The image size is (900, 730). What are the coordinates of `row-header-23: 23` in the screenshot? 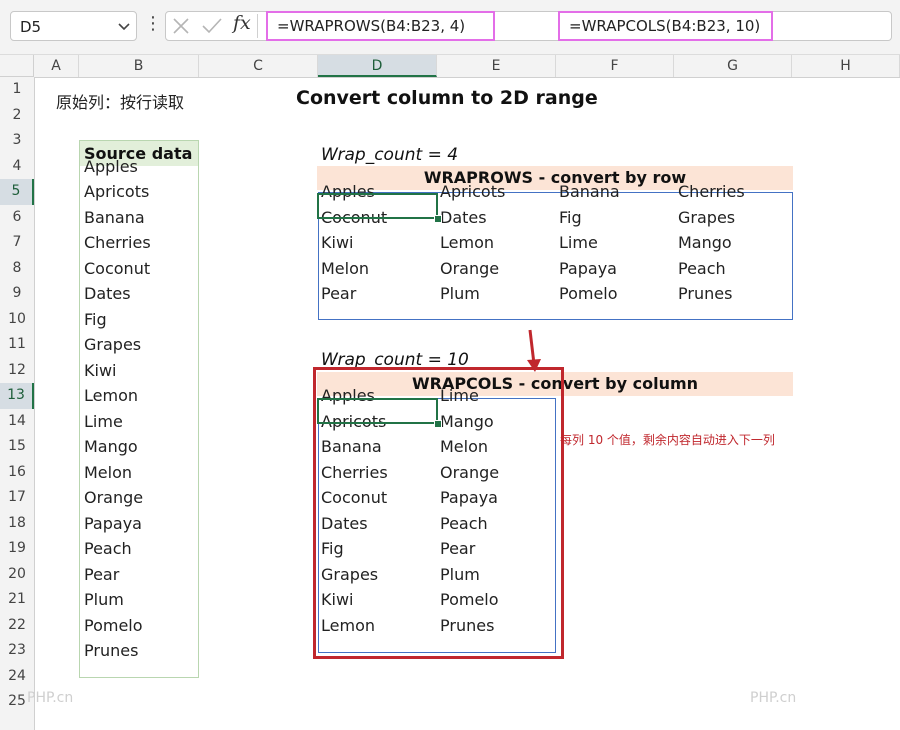 It's located at (17, 651).